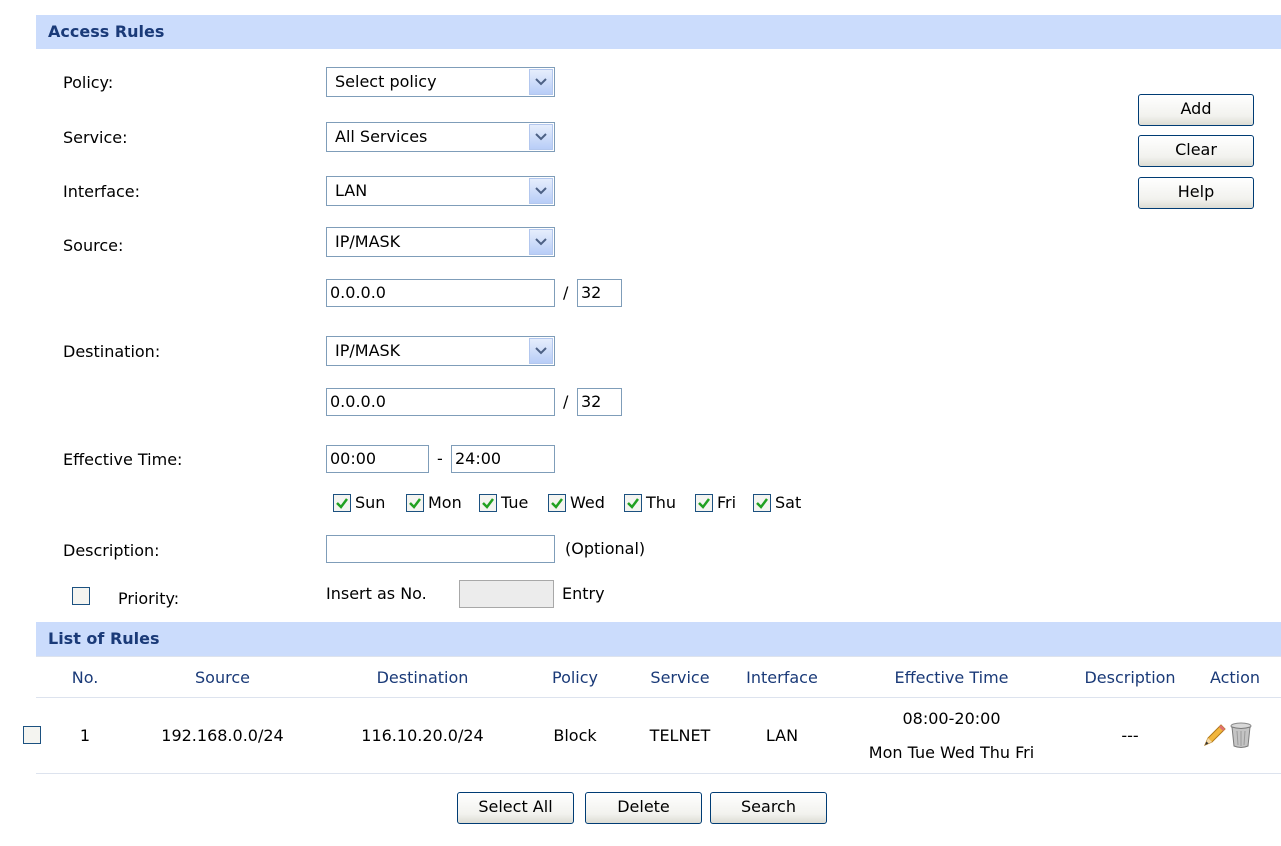 This screenshot has height=846, width=1281. Describe the element at coordinates (93, 245) in the screenshot. I see `source-label: Source:` at that location.